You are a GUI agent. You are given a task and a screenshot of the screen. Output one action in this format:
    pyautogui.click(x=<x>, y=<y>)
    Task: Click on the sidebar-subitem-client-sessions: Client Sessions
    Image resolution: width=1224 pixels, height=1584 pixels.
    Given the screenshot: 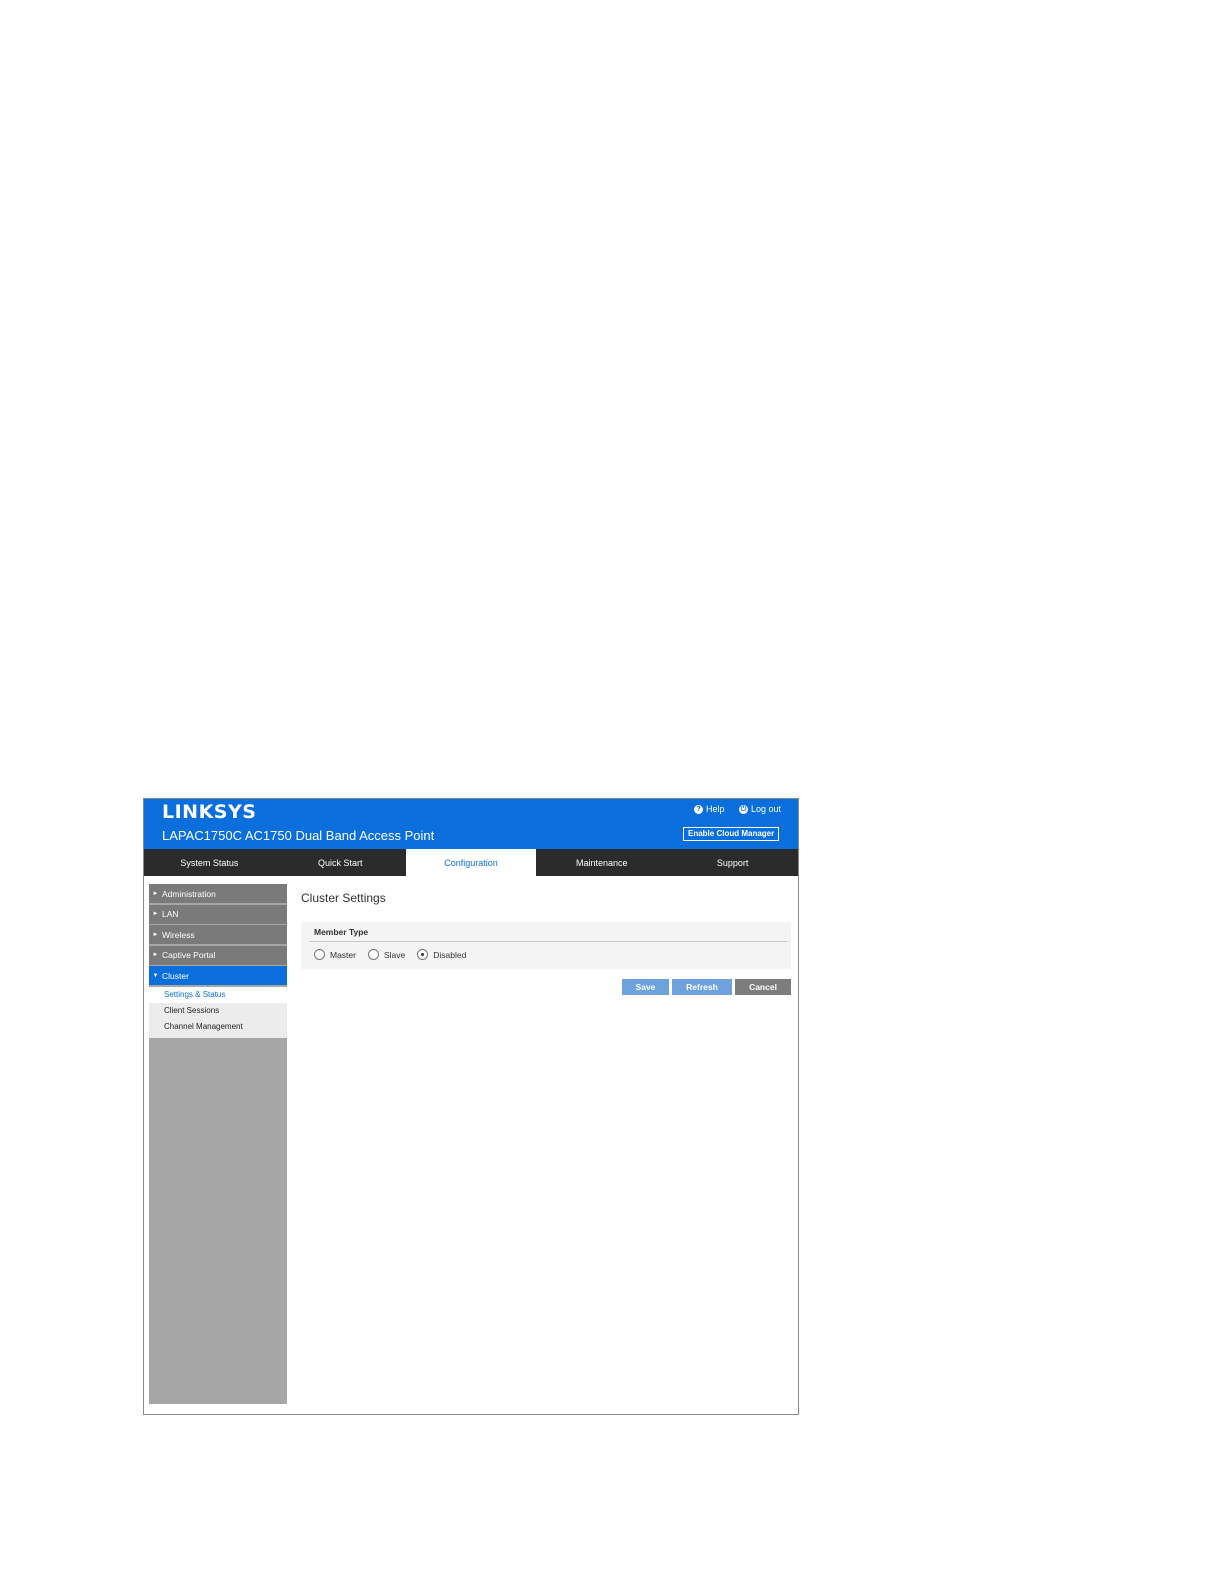 What is the action you would take?
    pyautogui.click(x=218, y=1010)
    